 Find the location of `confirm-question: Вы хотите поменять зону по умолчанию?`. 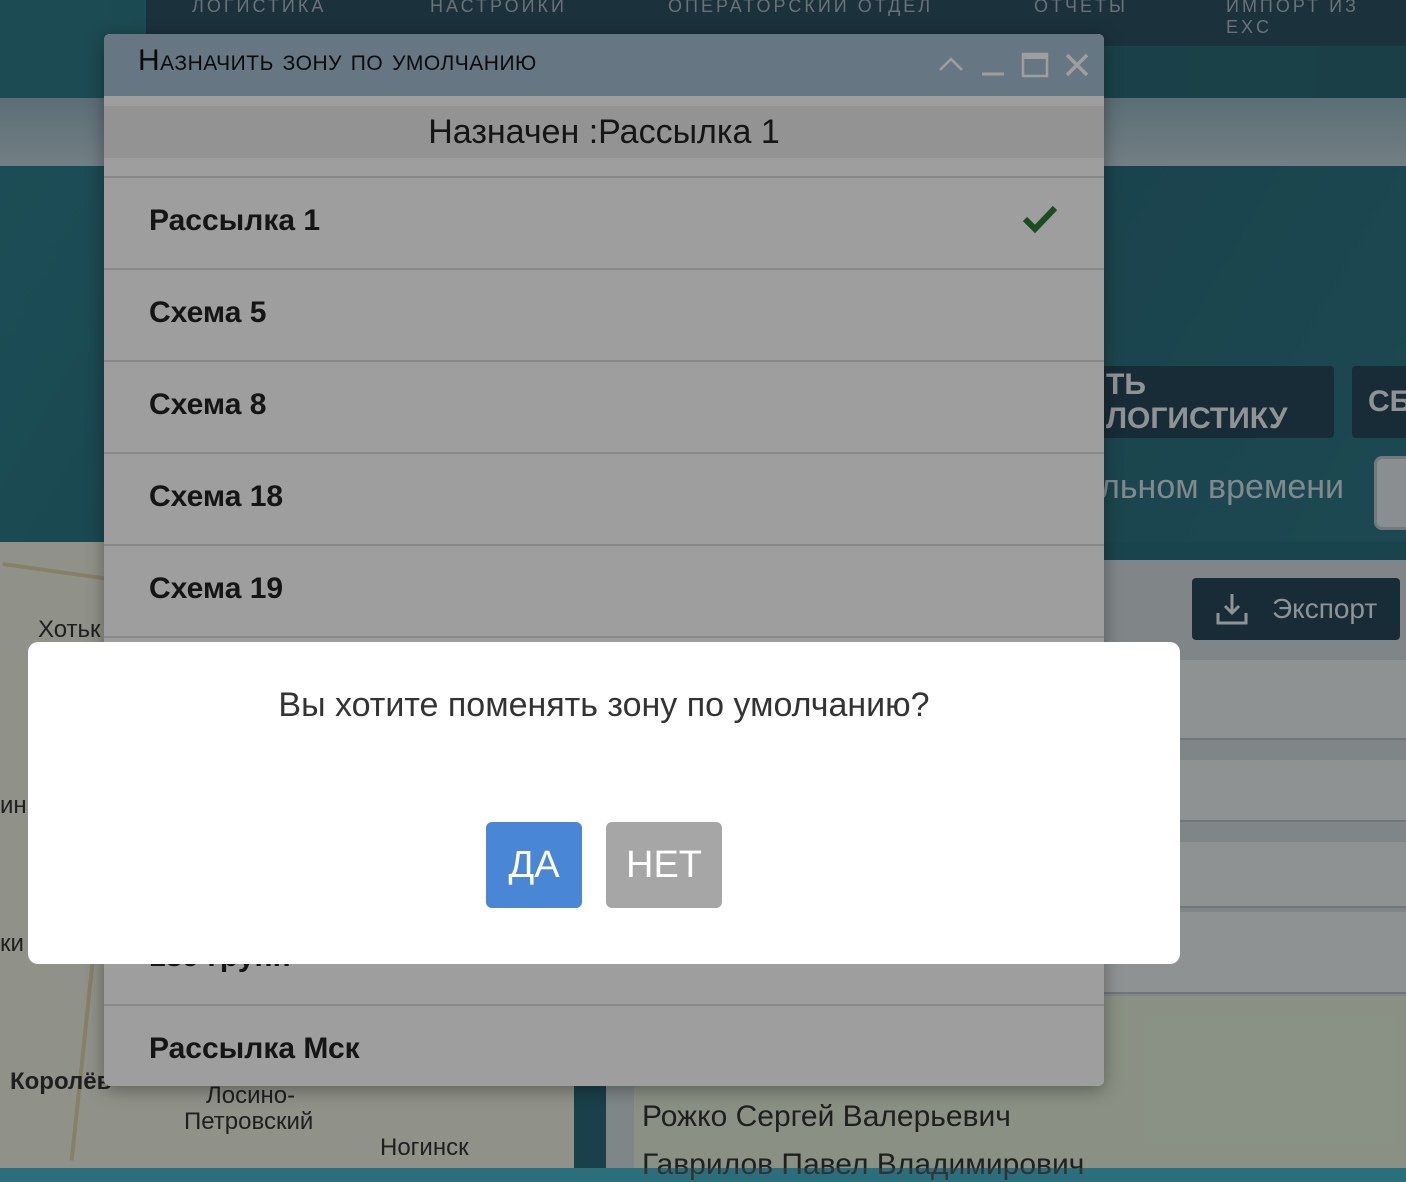

confirm-question: Вы хотите поменять зону по умолчанию? is located at coordinates (604, 705).